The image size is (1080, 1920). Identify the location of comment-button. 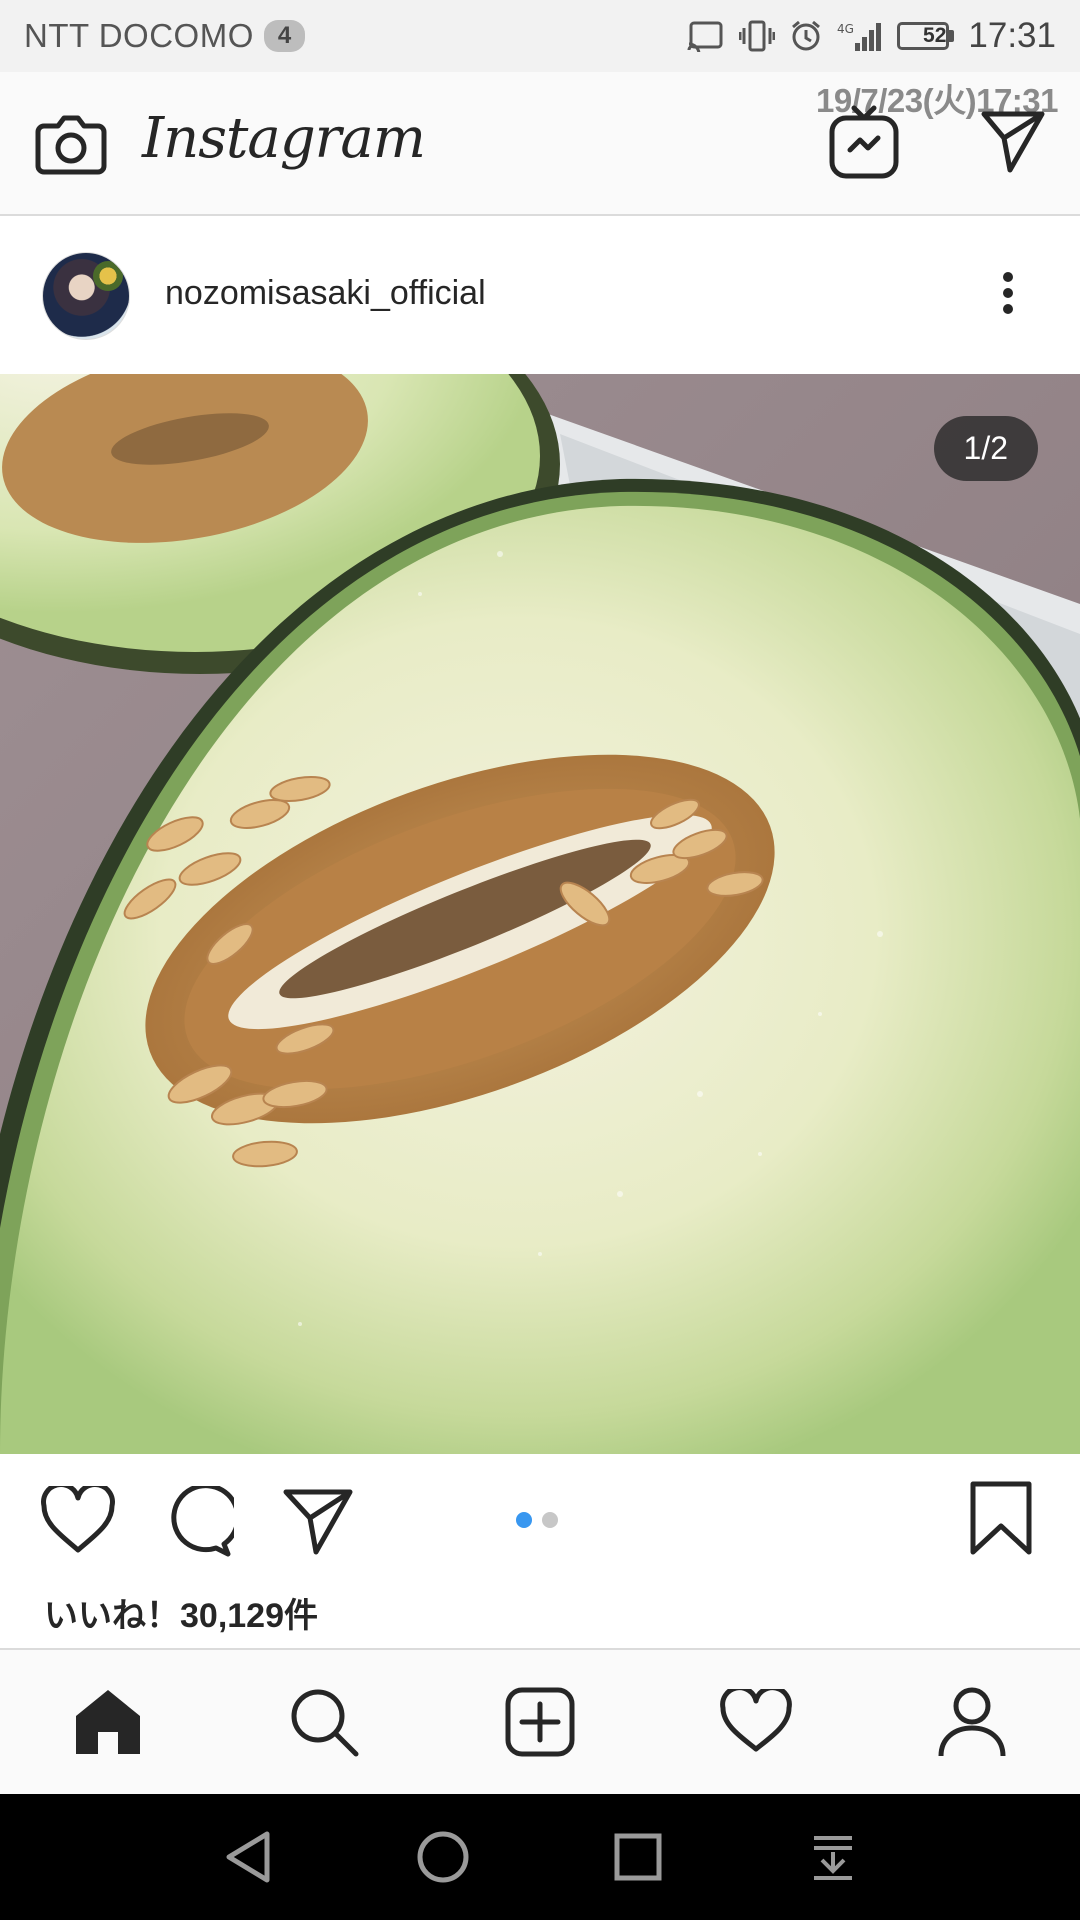
(201, 1523).